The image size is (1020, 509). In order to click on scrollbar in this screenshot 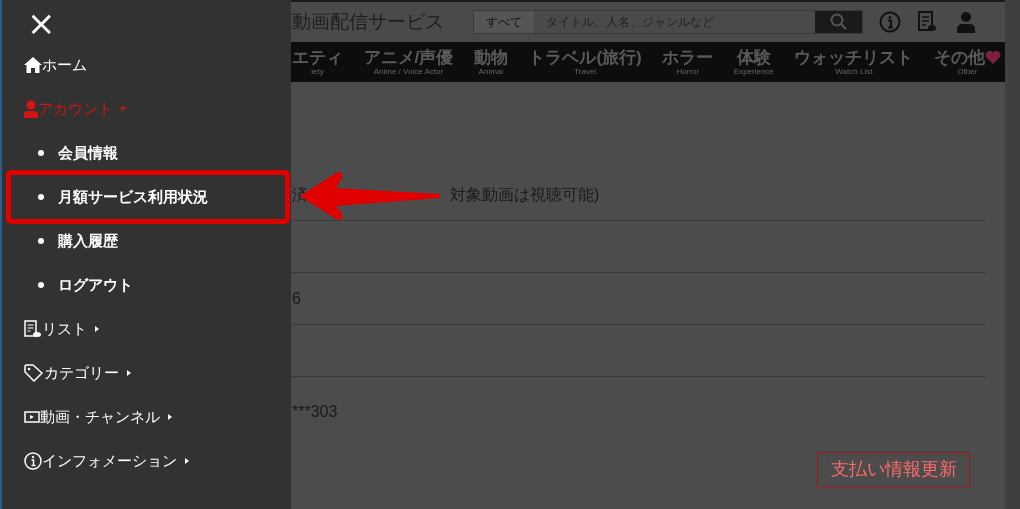, I will do `click(1012, 254)`.